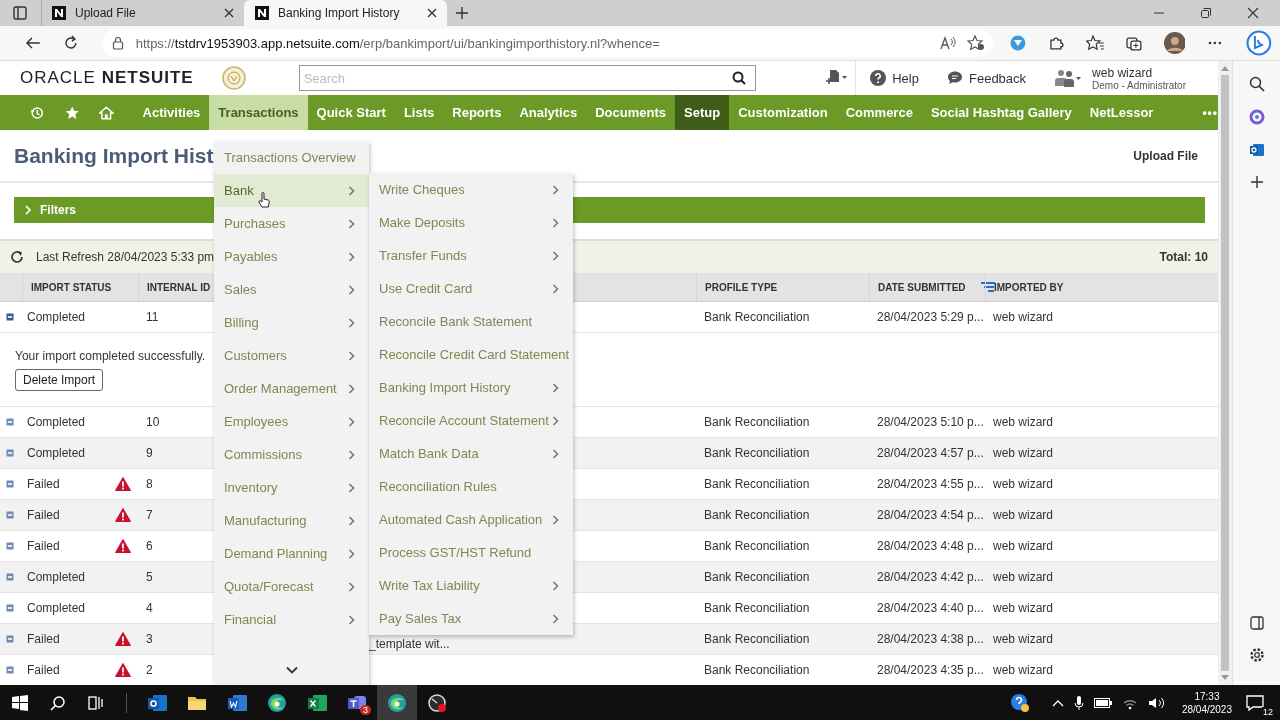  Describe the element at coordinates (1207, 696) in the screenshot. I see `clock-time: 17:33` at that location.